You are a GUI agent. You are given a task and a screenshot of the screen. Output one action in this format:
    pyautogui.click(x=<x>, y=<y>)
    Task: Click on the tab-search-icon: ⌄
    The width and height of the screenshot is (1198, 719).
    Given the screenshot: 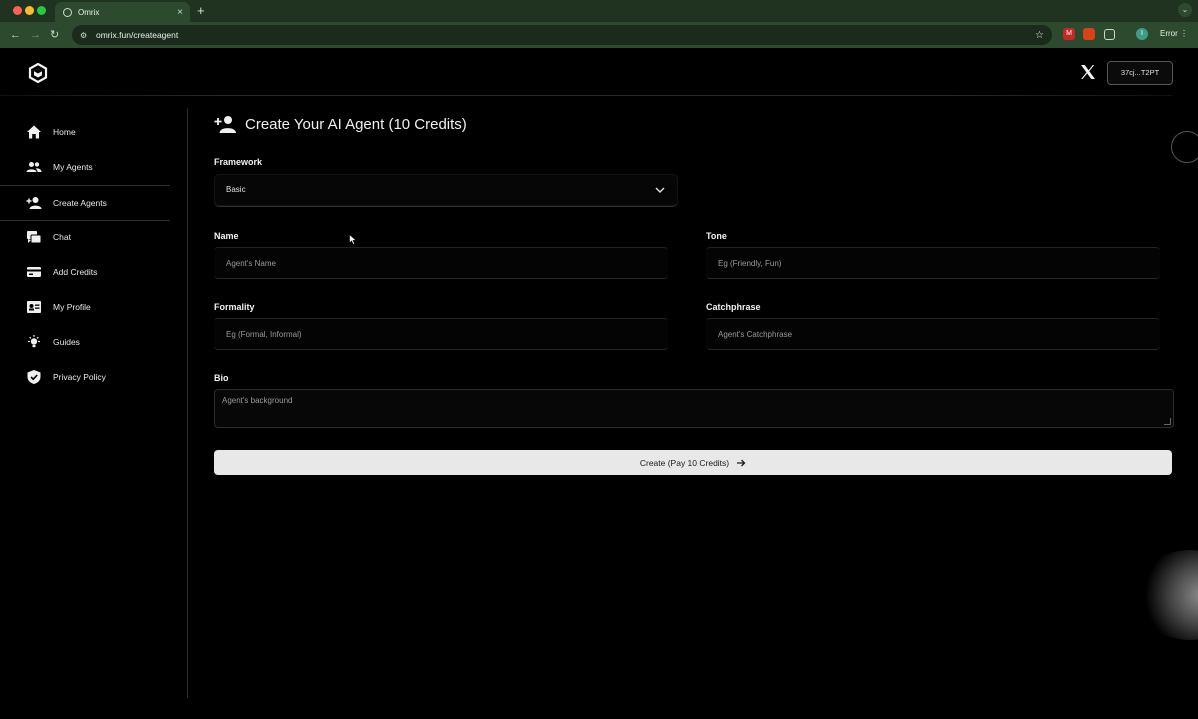 What is the action you would take?
    pyautogui.click(x=1185, y=10)
    